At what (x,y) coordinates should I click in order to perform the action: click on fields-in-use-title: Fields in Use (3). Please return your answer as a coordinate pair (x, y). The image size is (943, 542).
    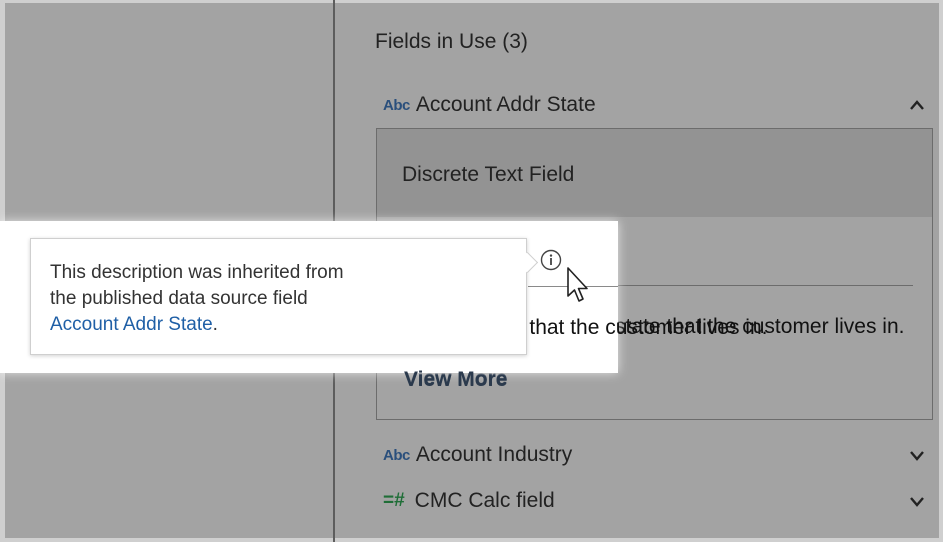
    Looking at the image, I should click on (451, 41).